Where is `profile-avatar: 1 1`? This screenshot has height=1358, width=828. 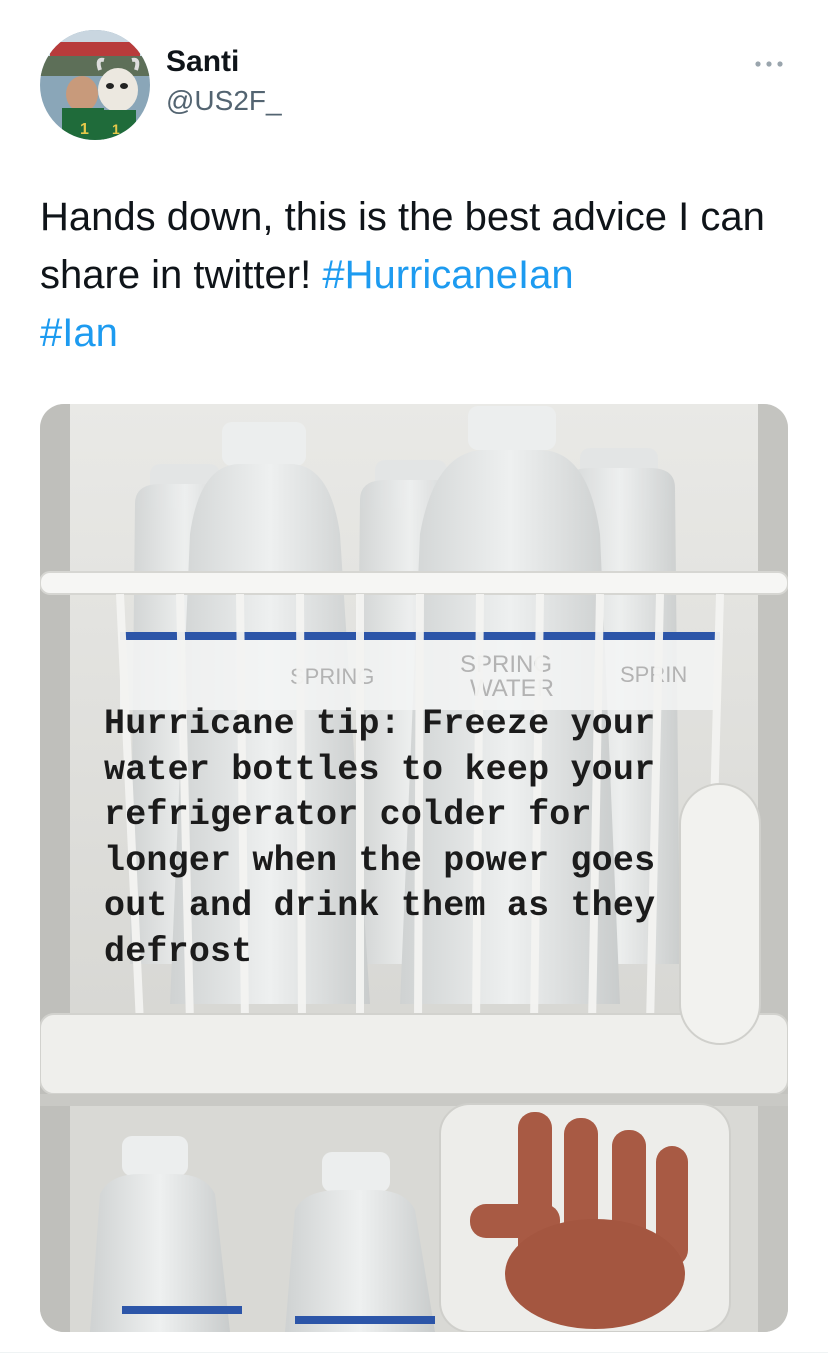 profile-avatar: 1 1 is located at coordinates (95, 85).